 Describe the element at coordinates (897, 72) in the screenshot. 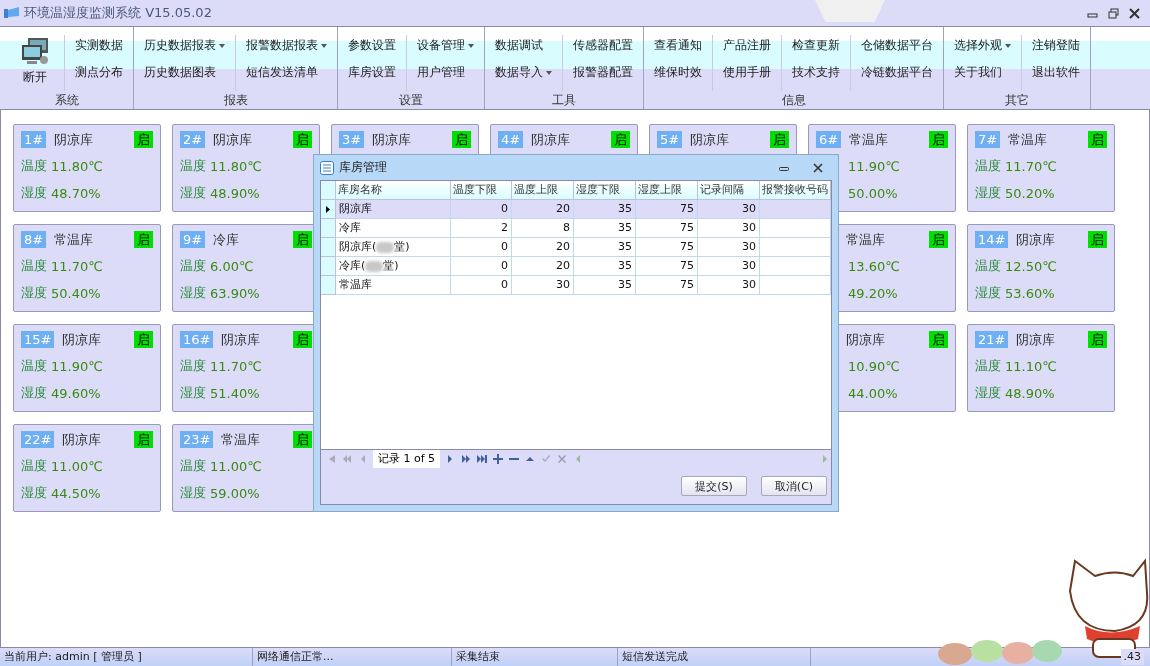

I see `ribbon-button: 冷链数据平台` at that location.